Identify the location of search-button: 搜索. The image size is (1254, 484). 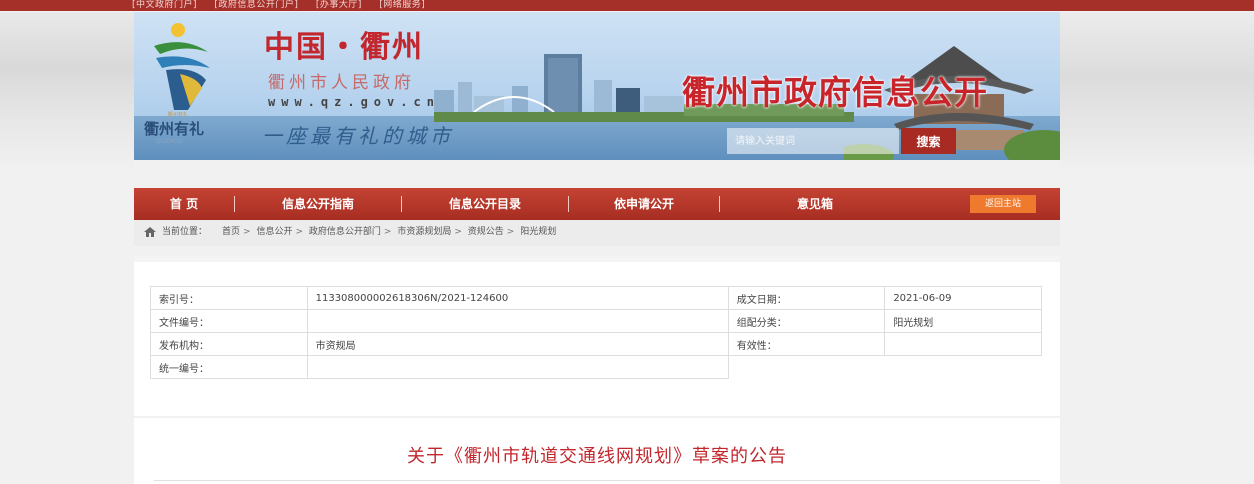
(928, 141).